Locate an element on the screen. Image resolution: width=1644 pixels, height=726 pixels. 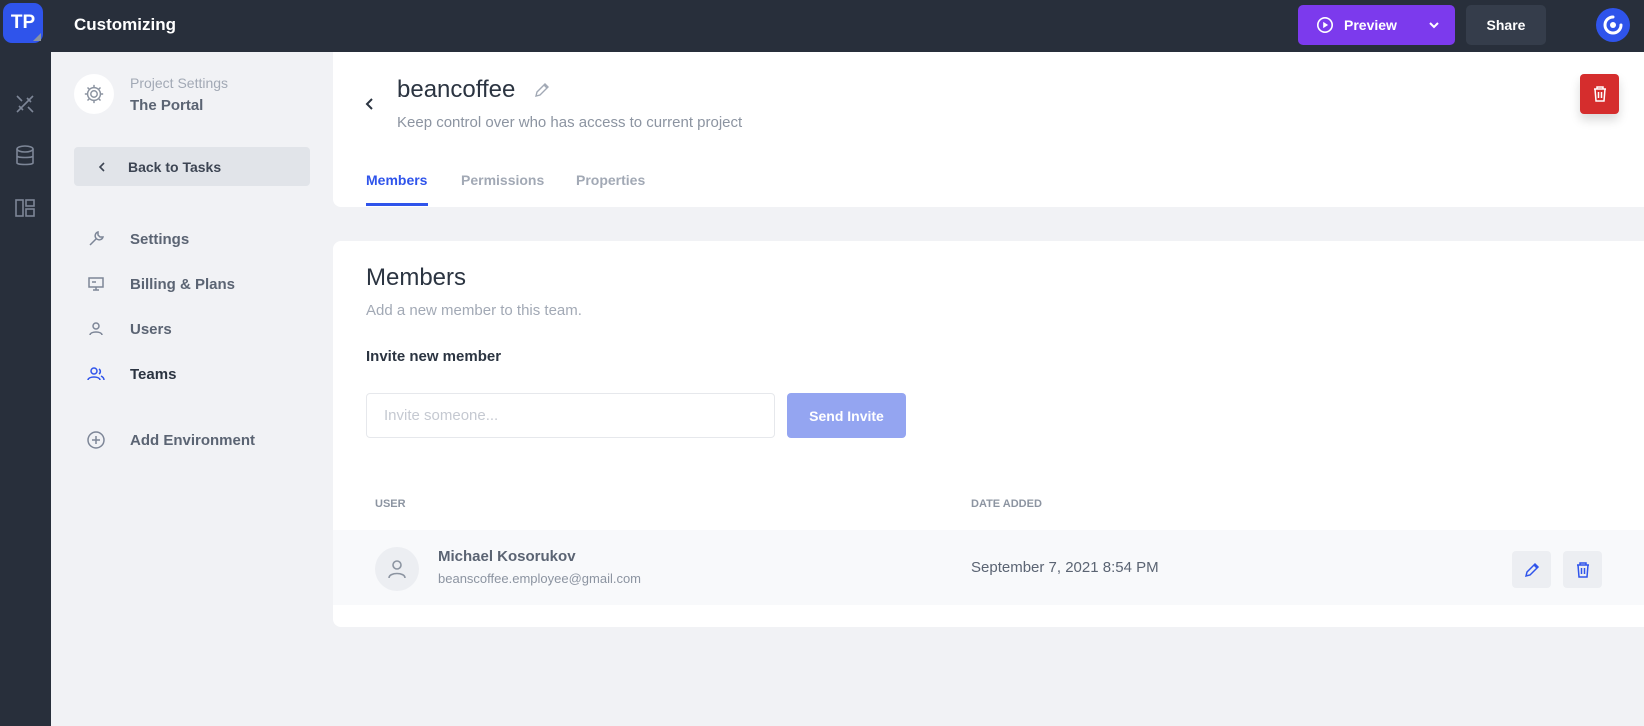
send-invite-label: Send Invite is located at coordinates (846, 415).